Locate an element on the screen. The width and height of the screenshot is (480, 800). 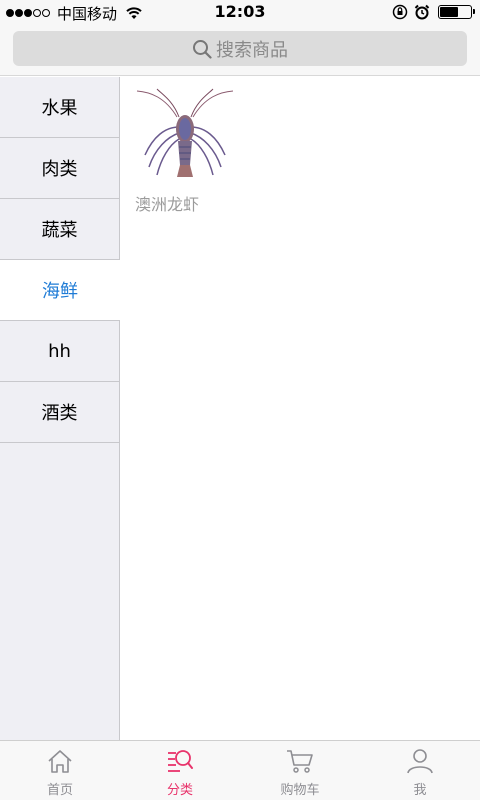
orientation-lock-icon is located at coordinates (400, 12).